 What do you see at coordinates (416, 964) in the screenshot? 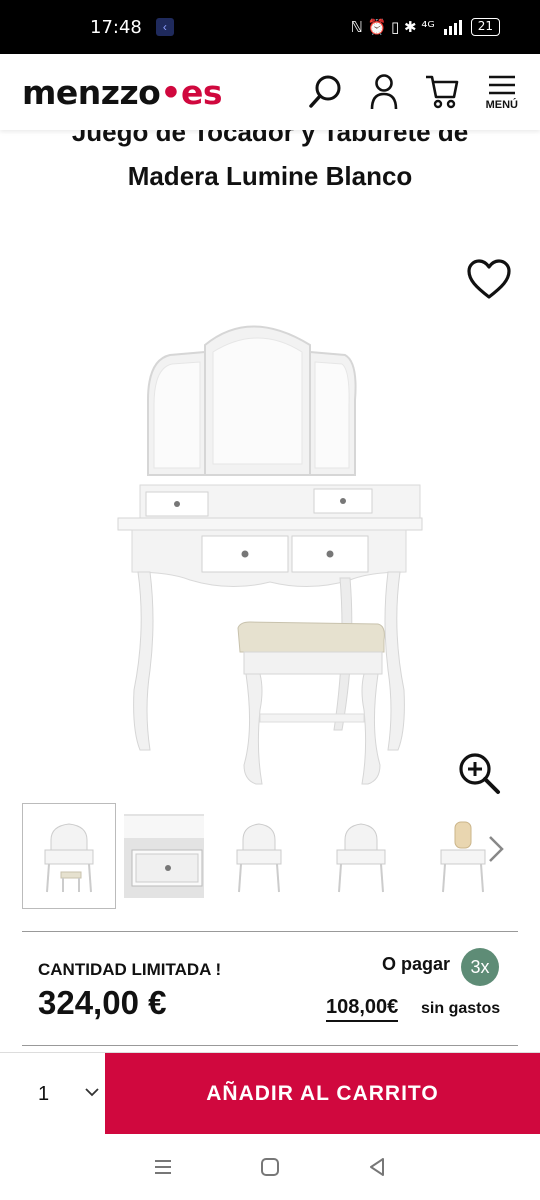
I see `o-pagar-label: O pagar` at bounding box center [416, 964].